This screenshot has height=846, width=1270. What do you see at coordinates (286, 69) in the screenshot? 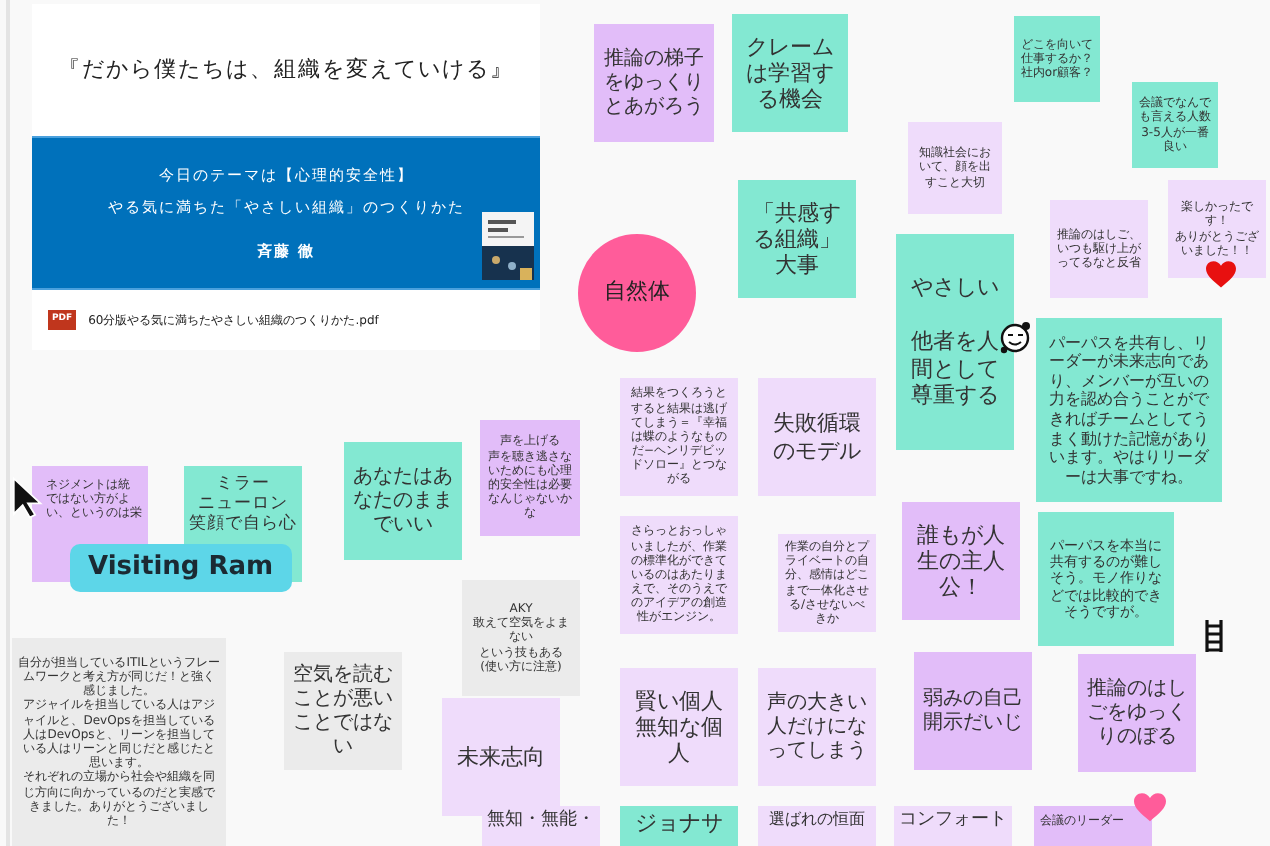
I see `slide-title: 『だから僕たちは、組織を変えていける』` at bounding box center [286, 69].